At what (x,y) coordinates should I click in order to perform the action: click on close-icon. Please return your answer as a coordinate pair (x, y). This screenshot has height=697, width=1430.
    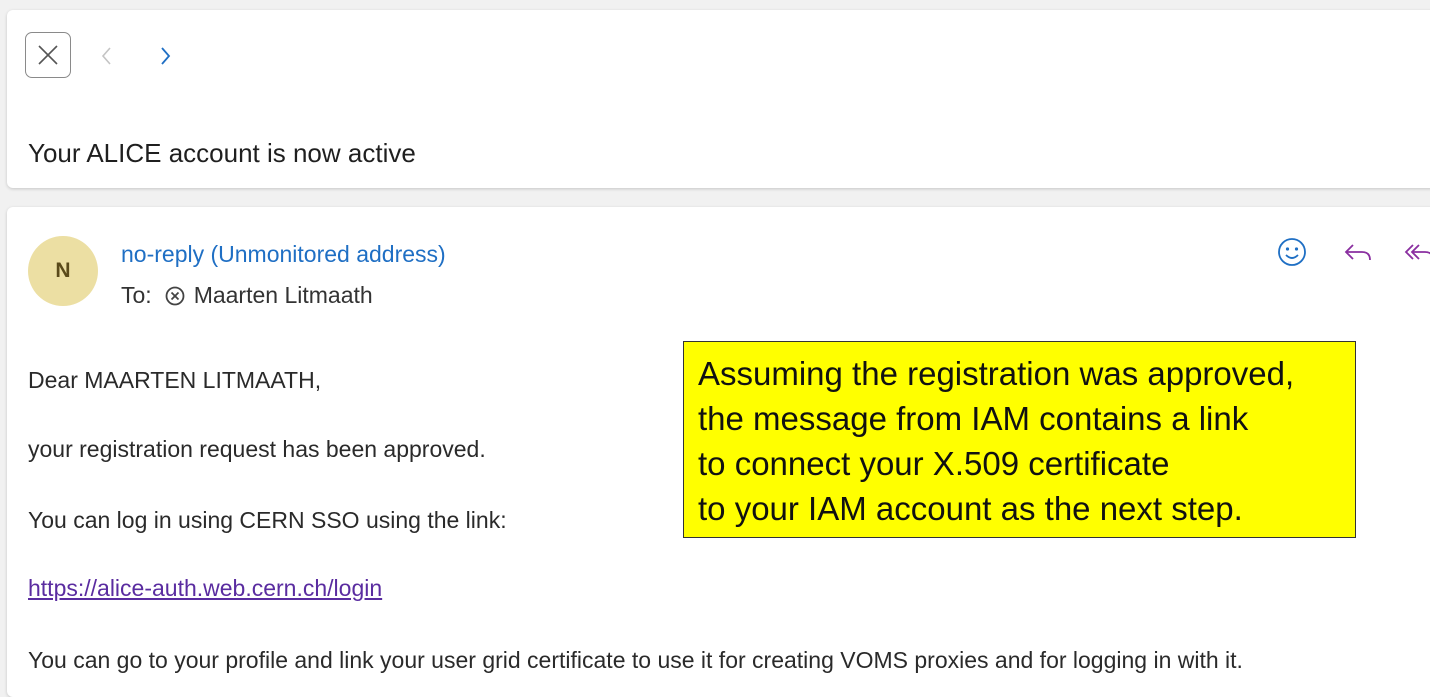
    Looking at the image, I should click on (48, 55).